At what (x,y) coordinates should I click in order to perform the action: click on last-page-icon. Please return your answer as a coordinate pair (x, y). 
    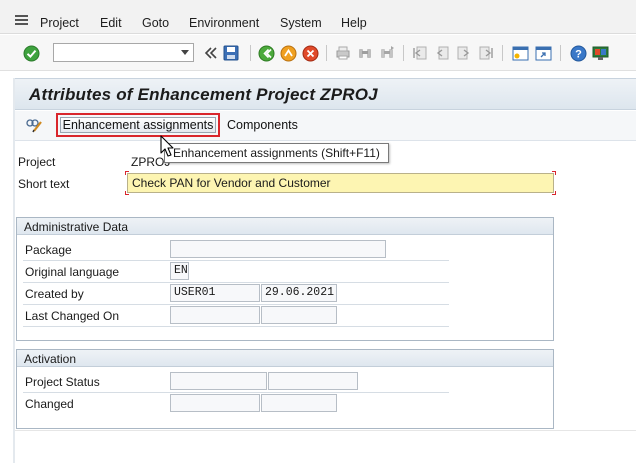
    Looking at the image, I should click on (486, 53).